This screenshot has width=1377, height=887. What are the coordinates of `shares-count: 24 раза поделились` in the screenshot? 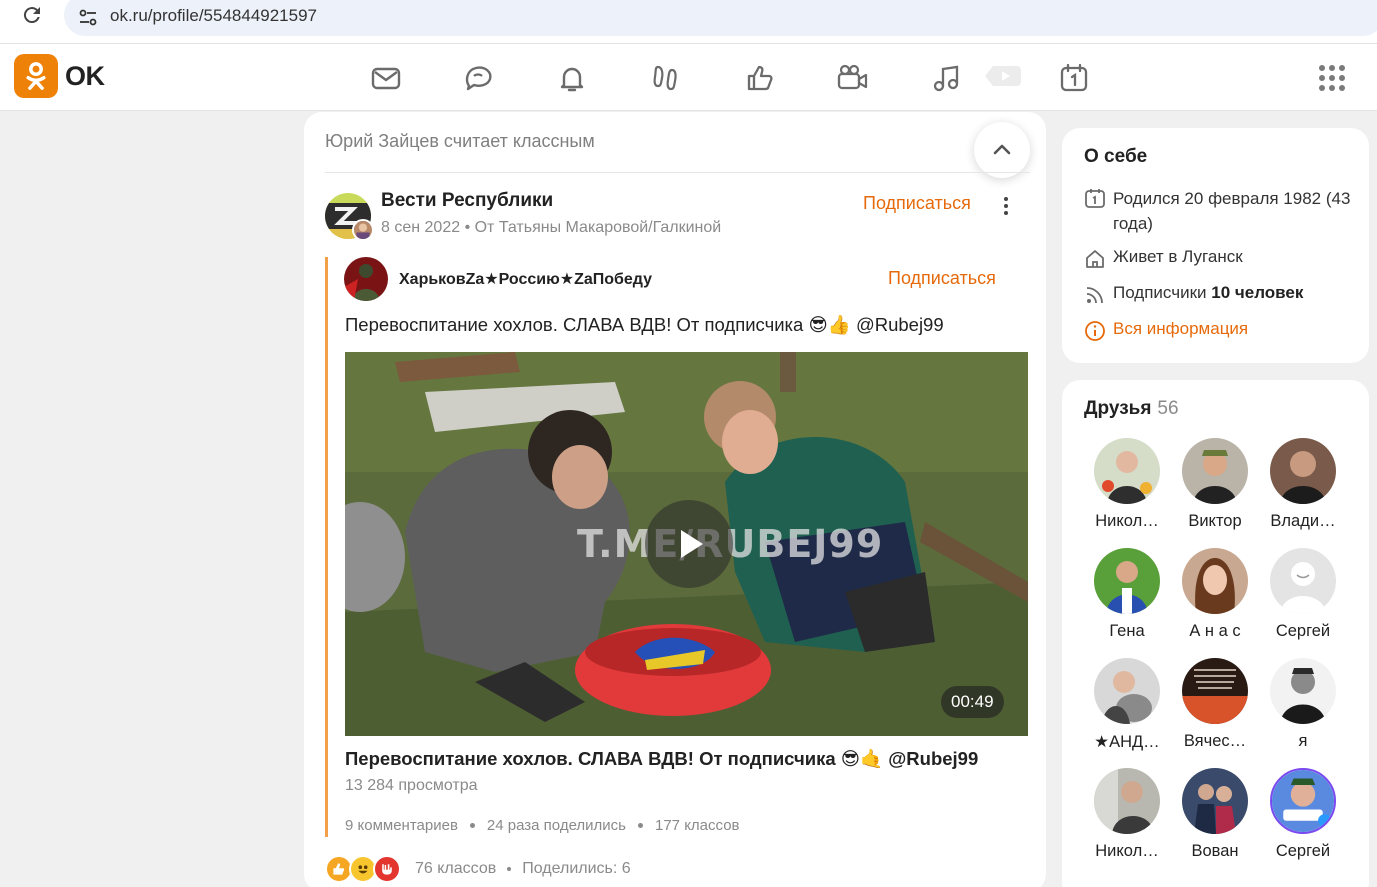 It's located at (556, 825).